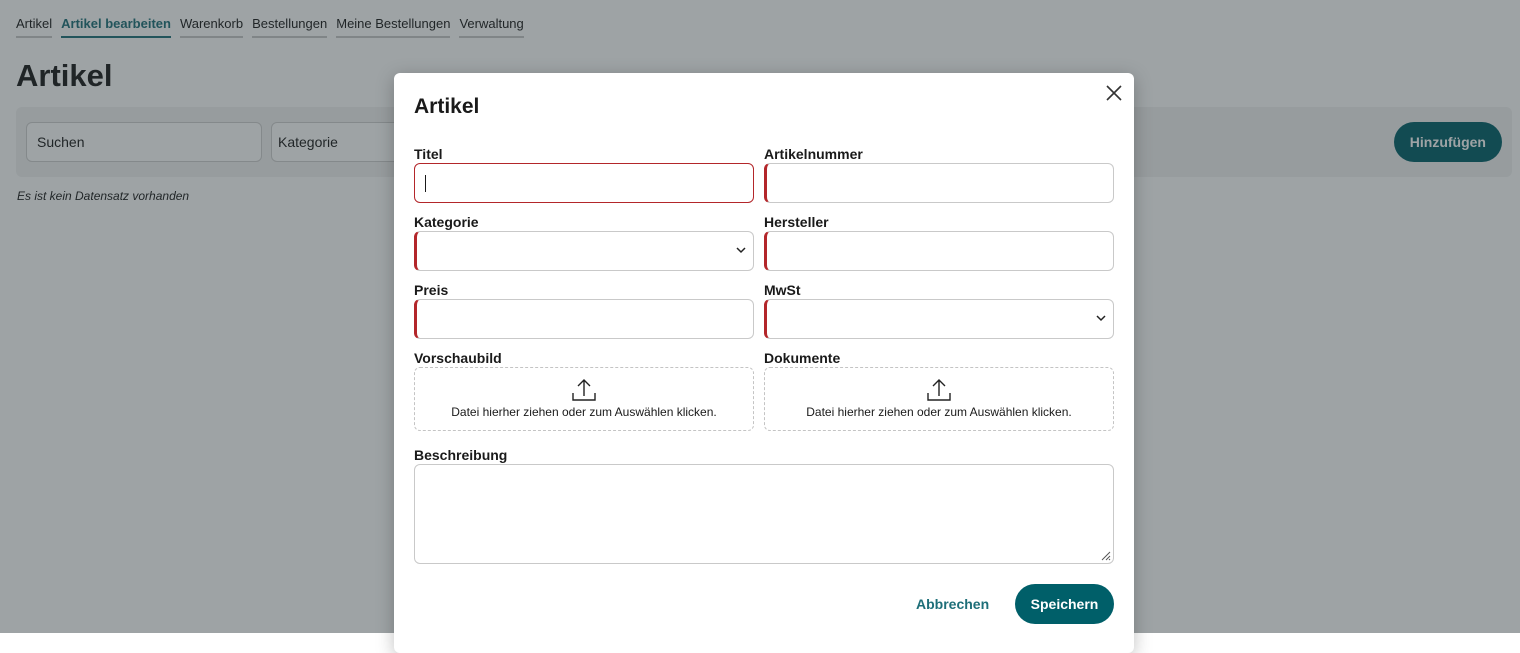 The image size is (1520, 653). Describe the element at coordinates (813, 154) in the screenshot. I see `artikelnummer-label: Artikelnummer` at that location.